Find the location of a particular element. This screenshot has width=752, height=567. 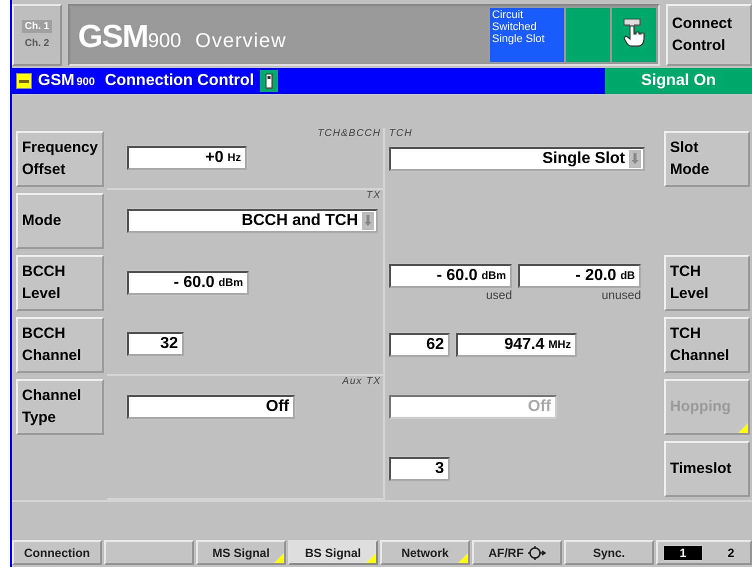

softkey-button: Frequency Offset is located at coordinates (60, 159).